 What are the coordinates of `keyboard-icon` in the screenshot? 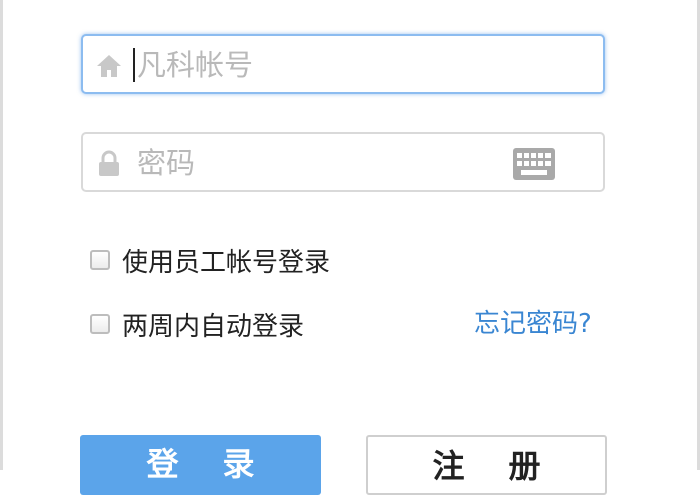 It's located at (534, 164).